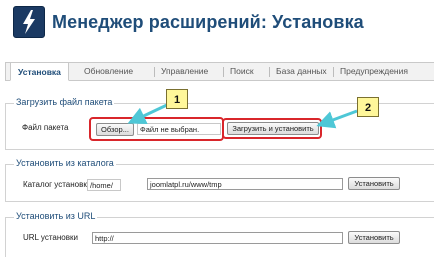 Image resolution: width=434 pixels, height=257 pixels. I want to click on arrow-2-icon, so click(337, 119).